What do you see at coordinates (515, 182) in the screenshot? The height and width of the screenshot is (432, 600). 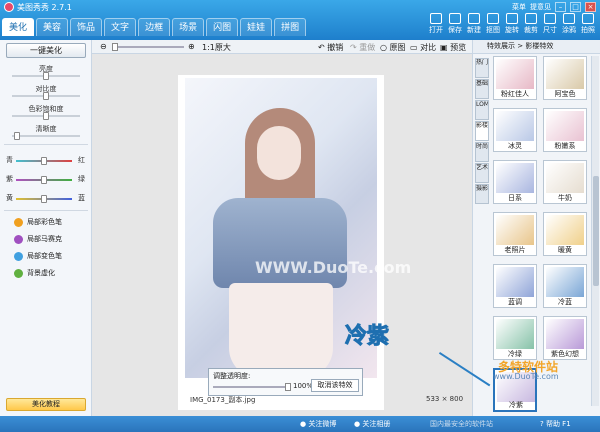 I see `effect-thumb-4: 日系` at bounding box center [515, 182].